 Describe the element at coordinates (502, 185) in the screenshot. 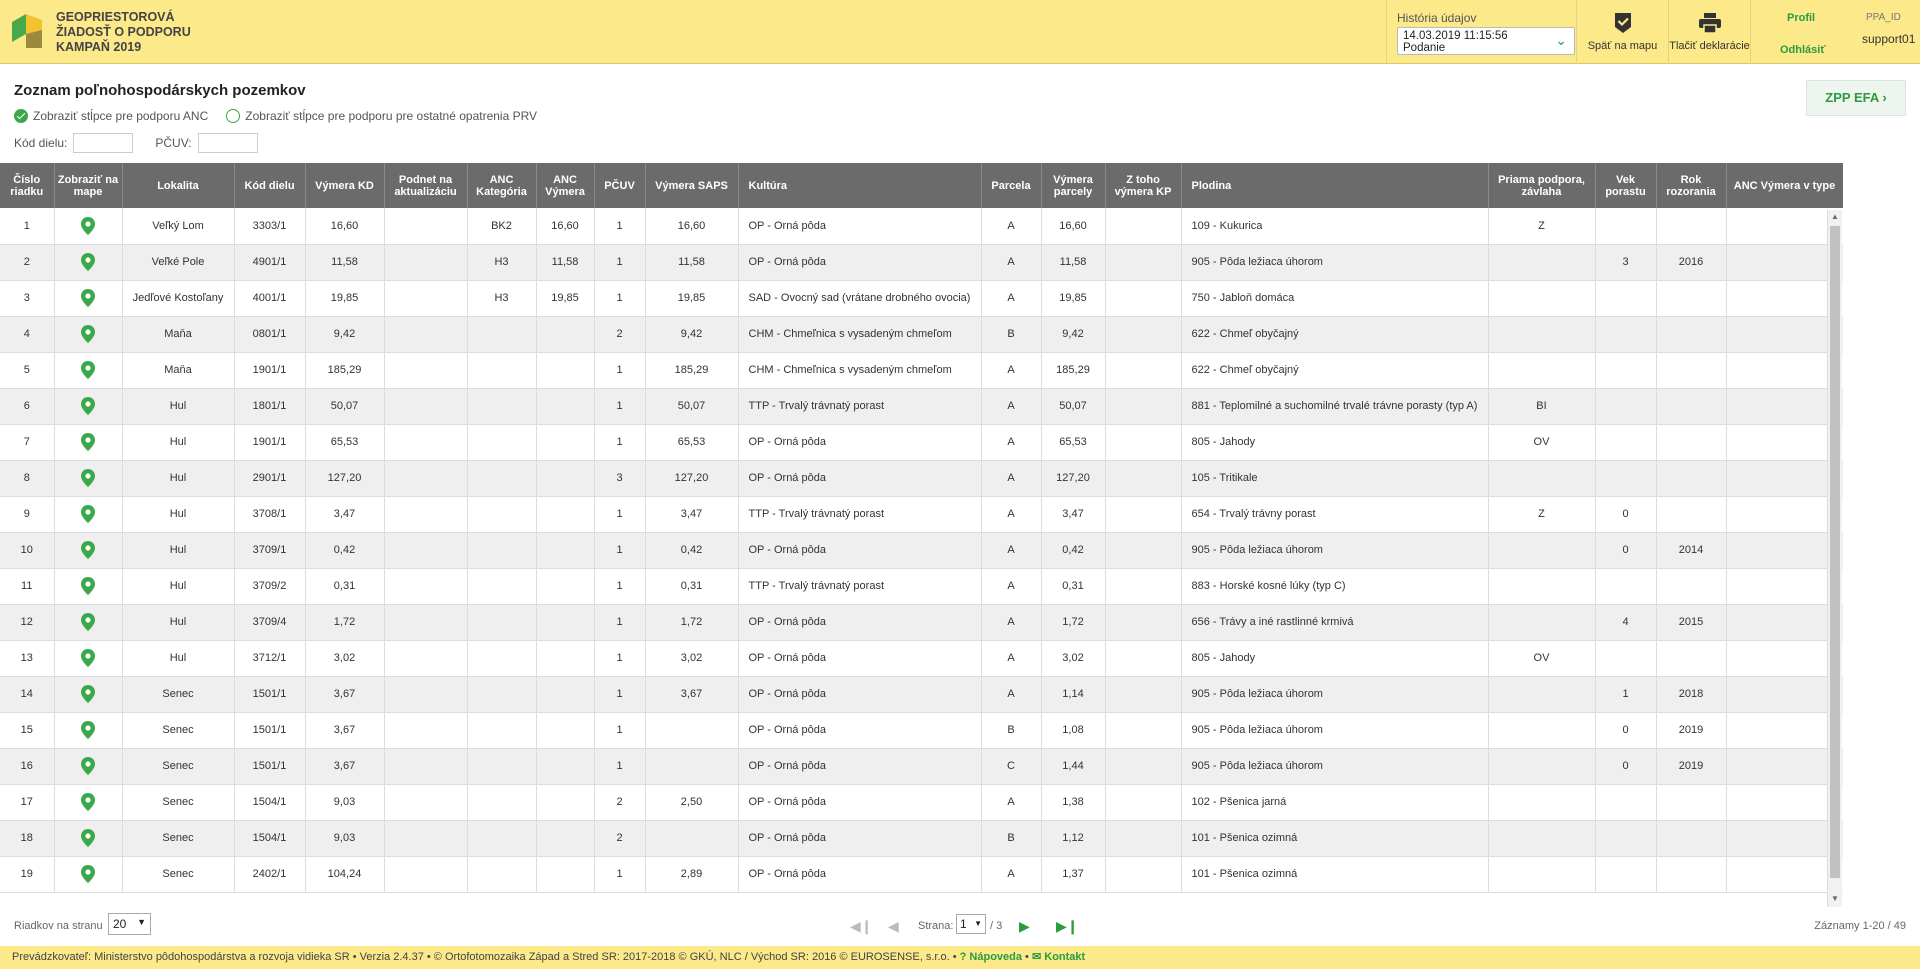

I see `column-header: ANC Kategória` at that location.